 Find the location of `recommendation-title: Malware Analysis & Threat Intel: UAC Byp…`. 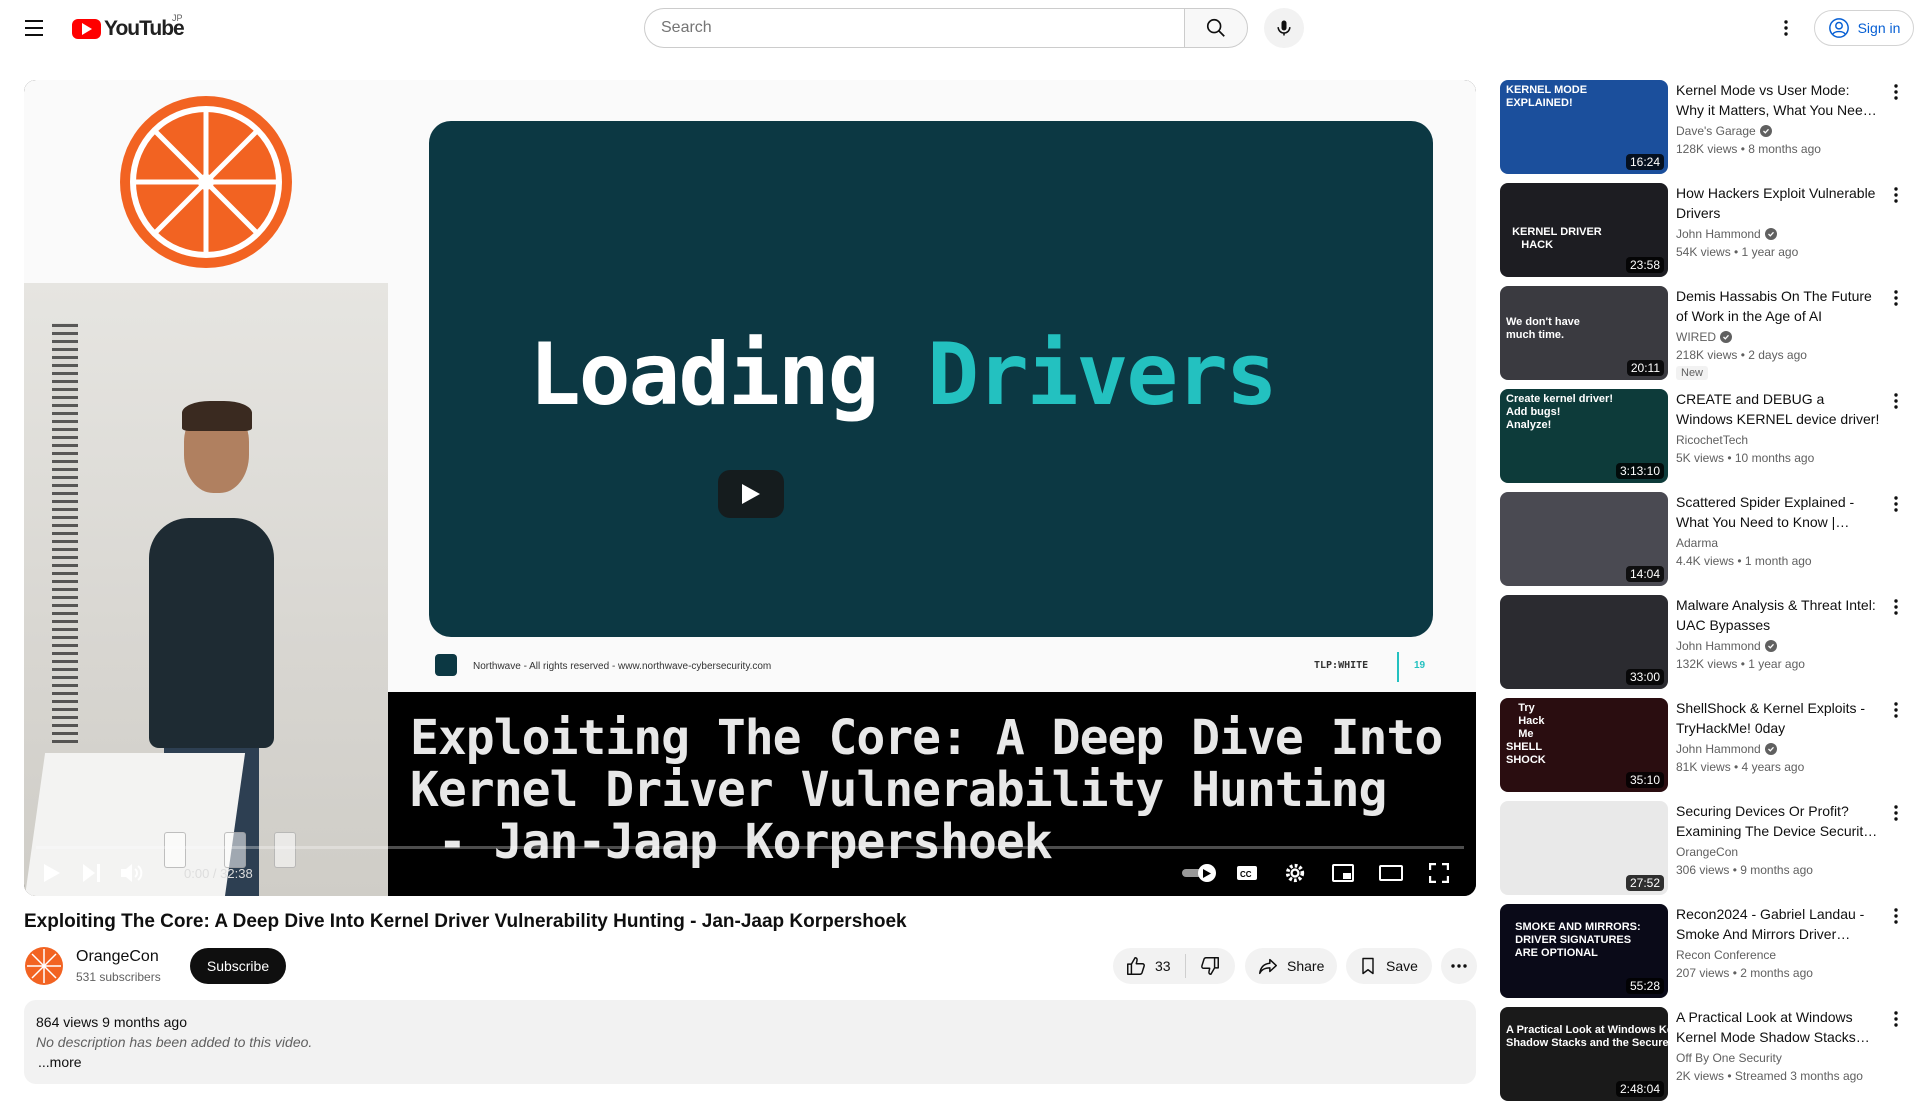

recommendation-title: Malware Analysis & Threat Intel: UAC Byp… is located at coordinates (1778, 615).